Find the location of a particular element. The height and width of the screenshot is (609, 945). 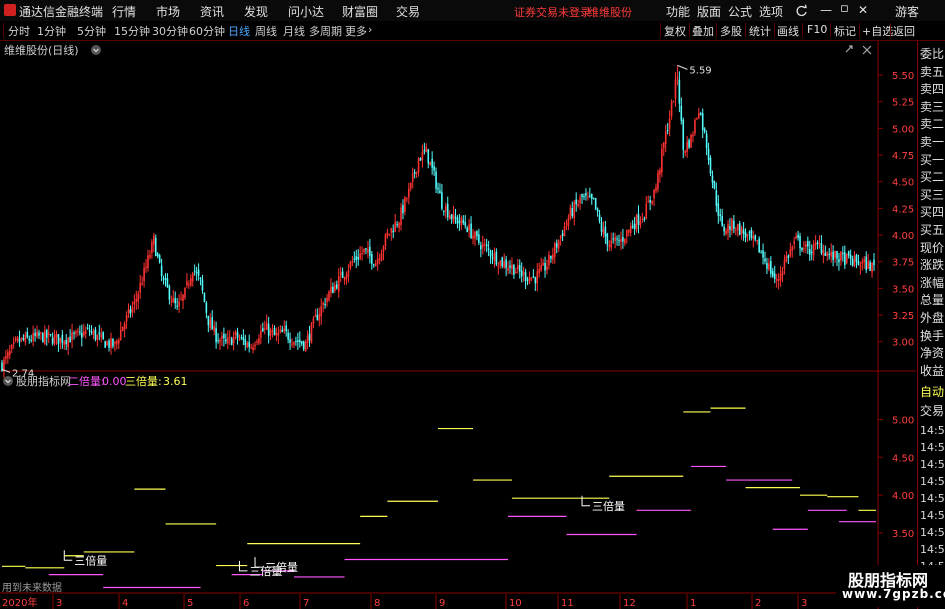

period-15min: 15分钟 is located at coordinates (132, 31).